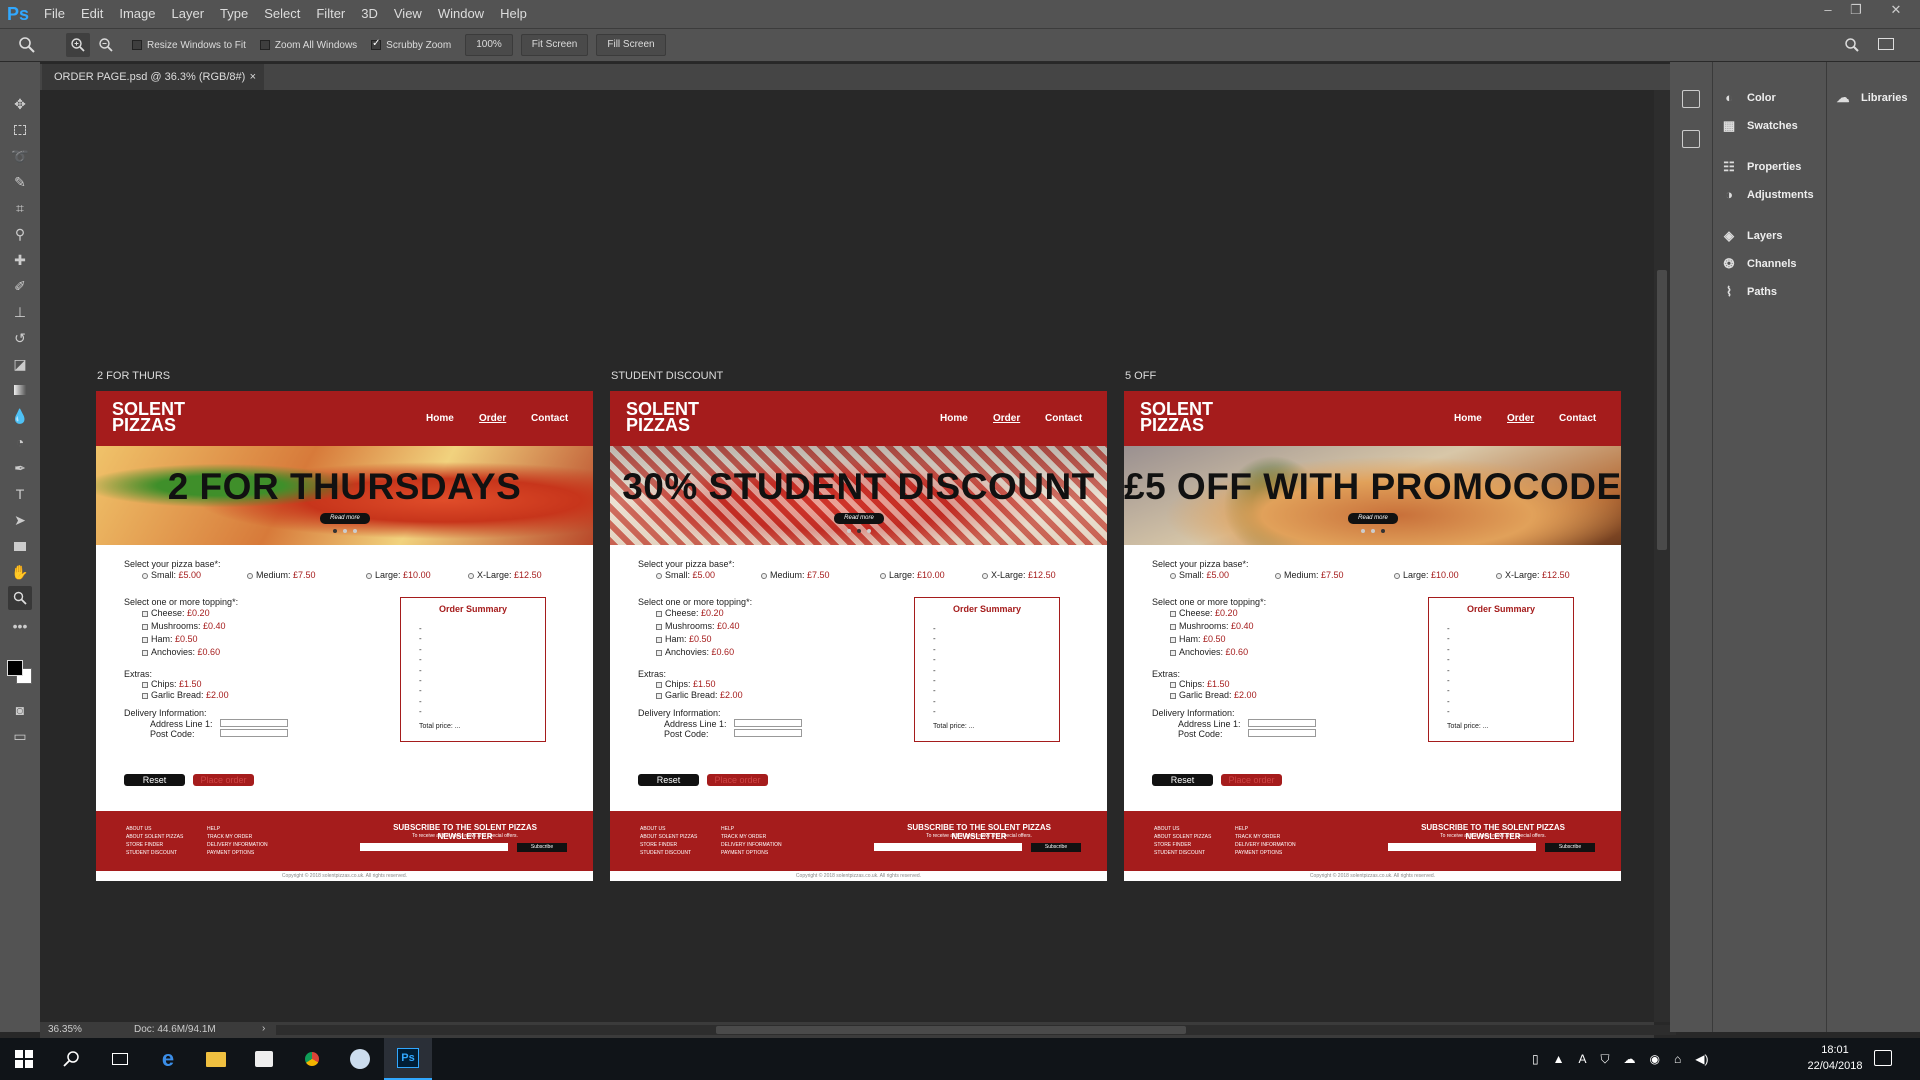 The height and width of the screenshot is (1080, 1920). What do you see at coordinates (1662, 556) in the screenshot?
I see `vertical-scrollbar` at bounding box center [1662, 556].